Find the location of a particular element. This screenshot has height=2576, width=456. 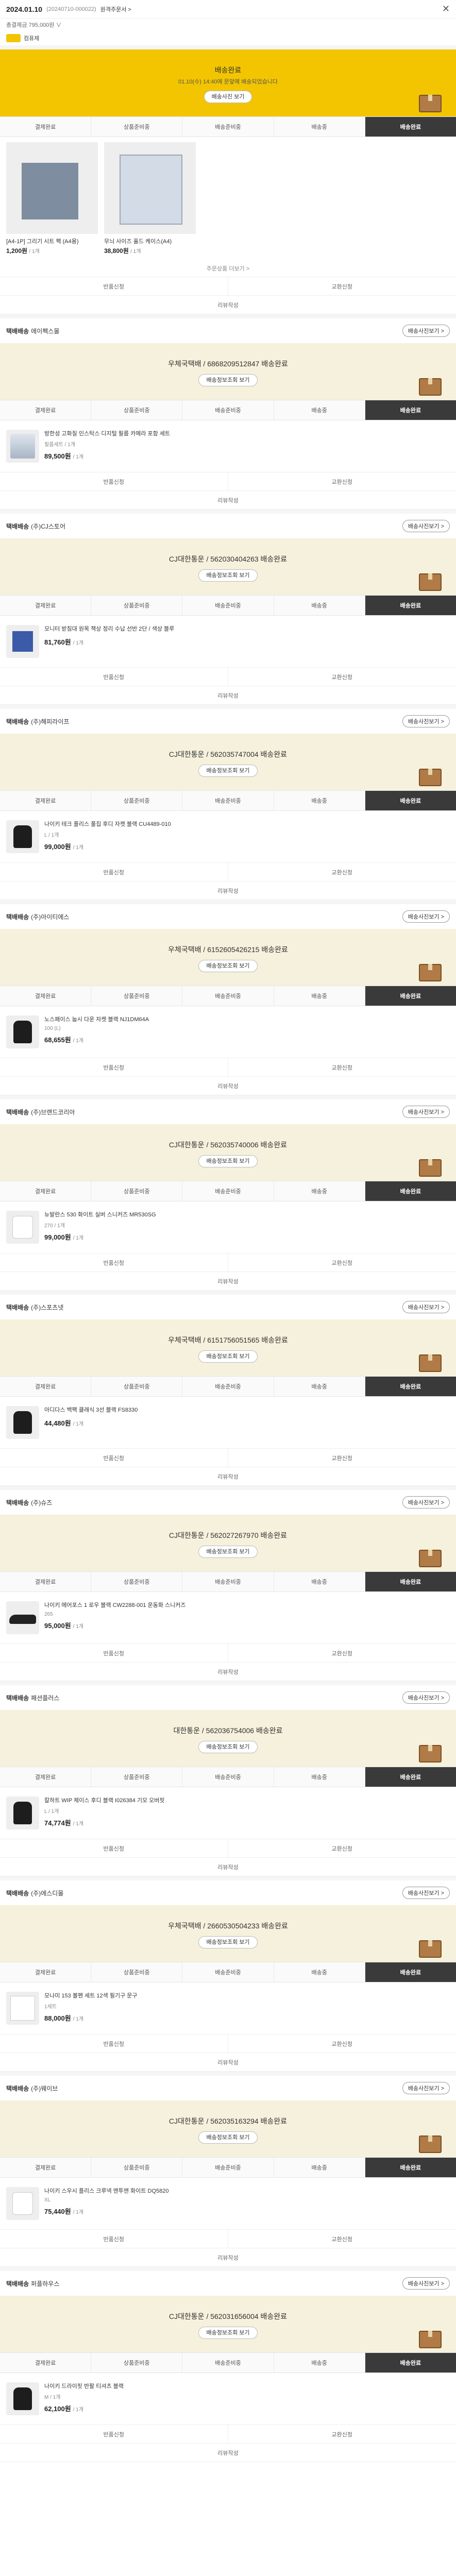

product-item: 나이키 드라이핏 반팔 티셔츠 블랙 M / 1개 62,100원/ 1개 is located at coordinates (228, 2398).